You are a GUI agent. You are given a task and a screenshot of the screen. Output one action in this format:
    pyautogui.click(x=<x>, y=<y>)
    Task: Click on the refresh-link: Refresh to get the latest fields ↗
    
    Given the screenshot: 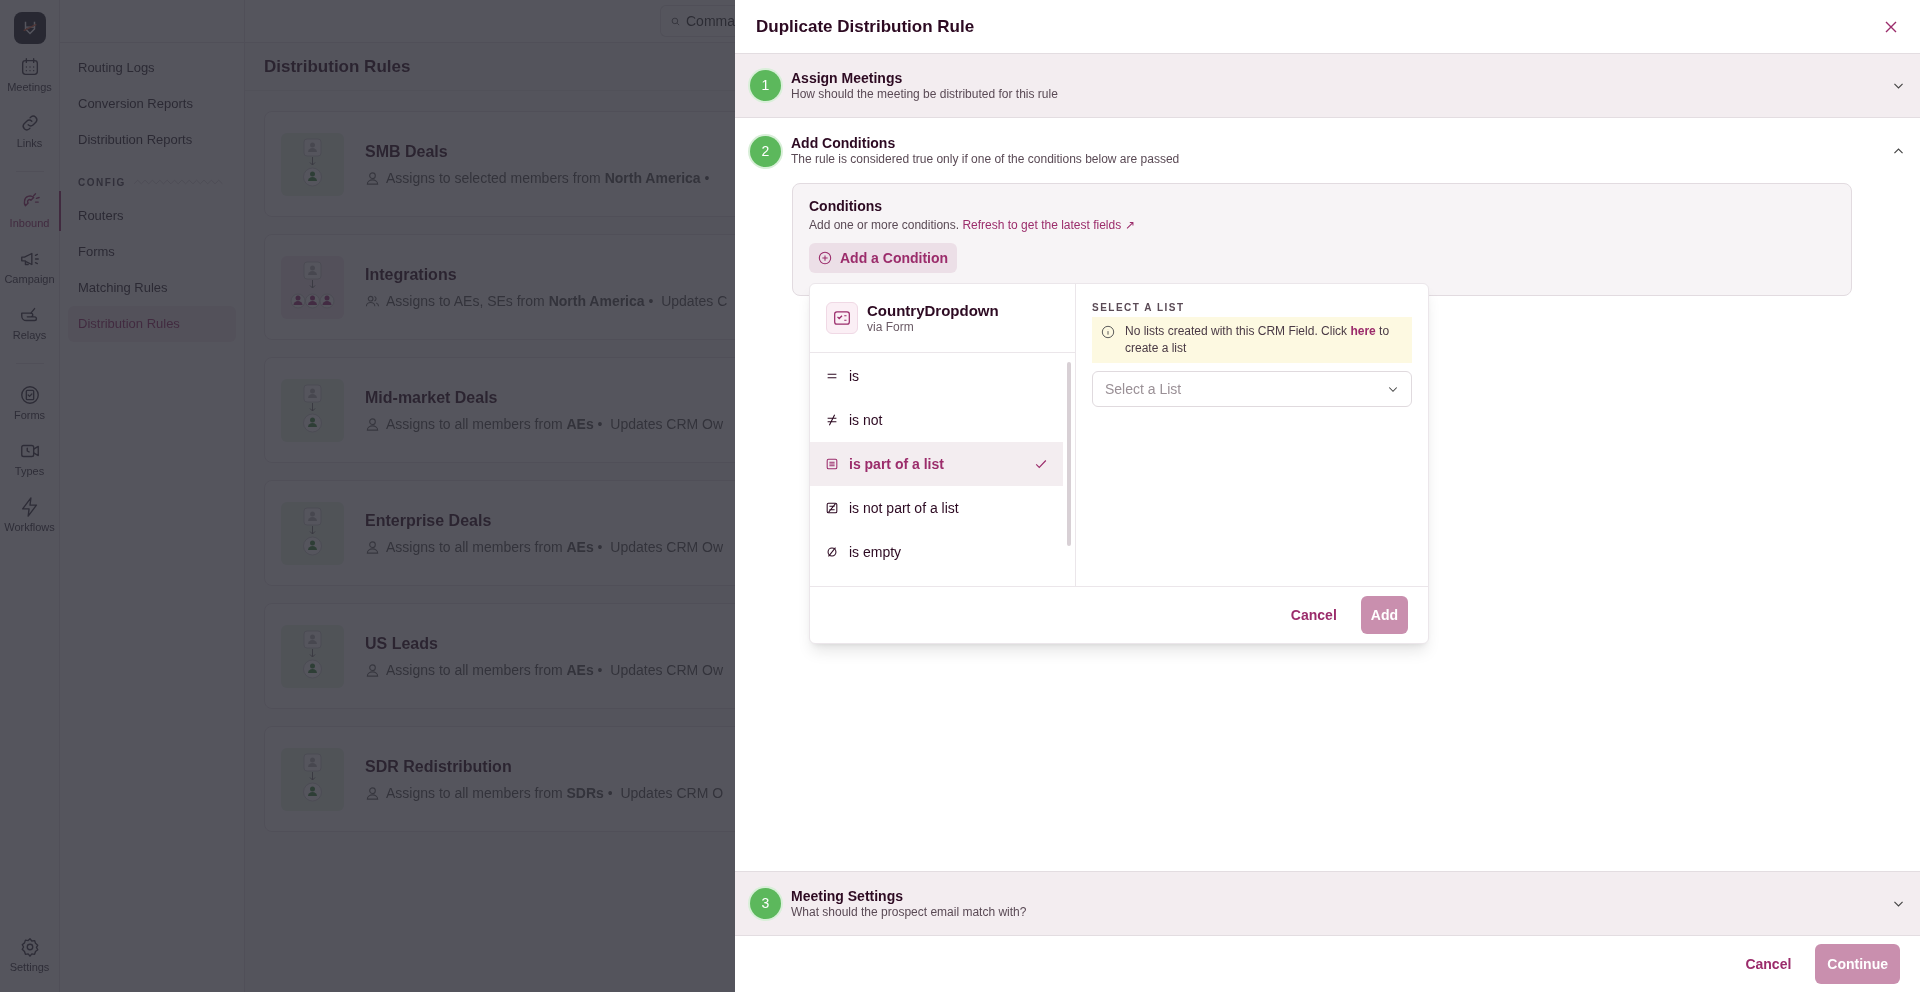 What is the action you would take?
    pyautogui.click(x=1048, y=225)
    